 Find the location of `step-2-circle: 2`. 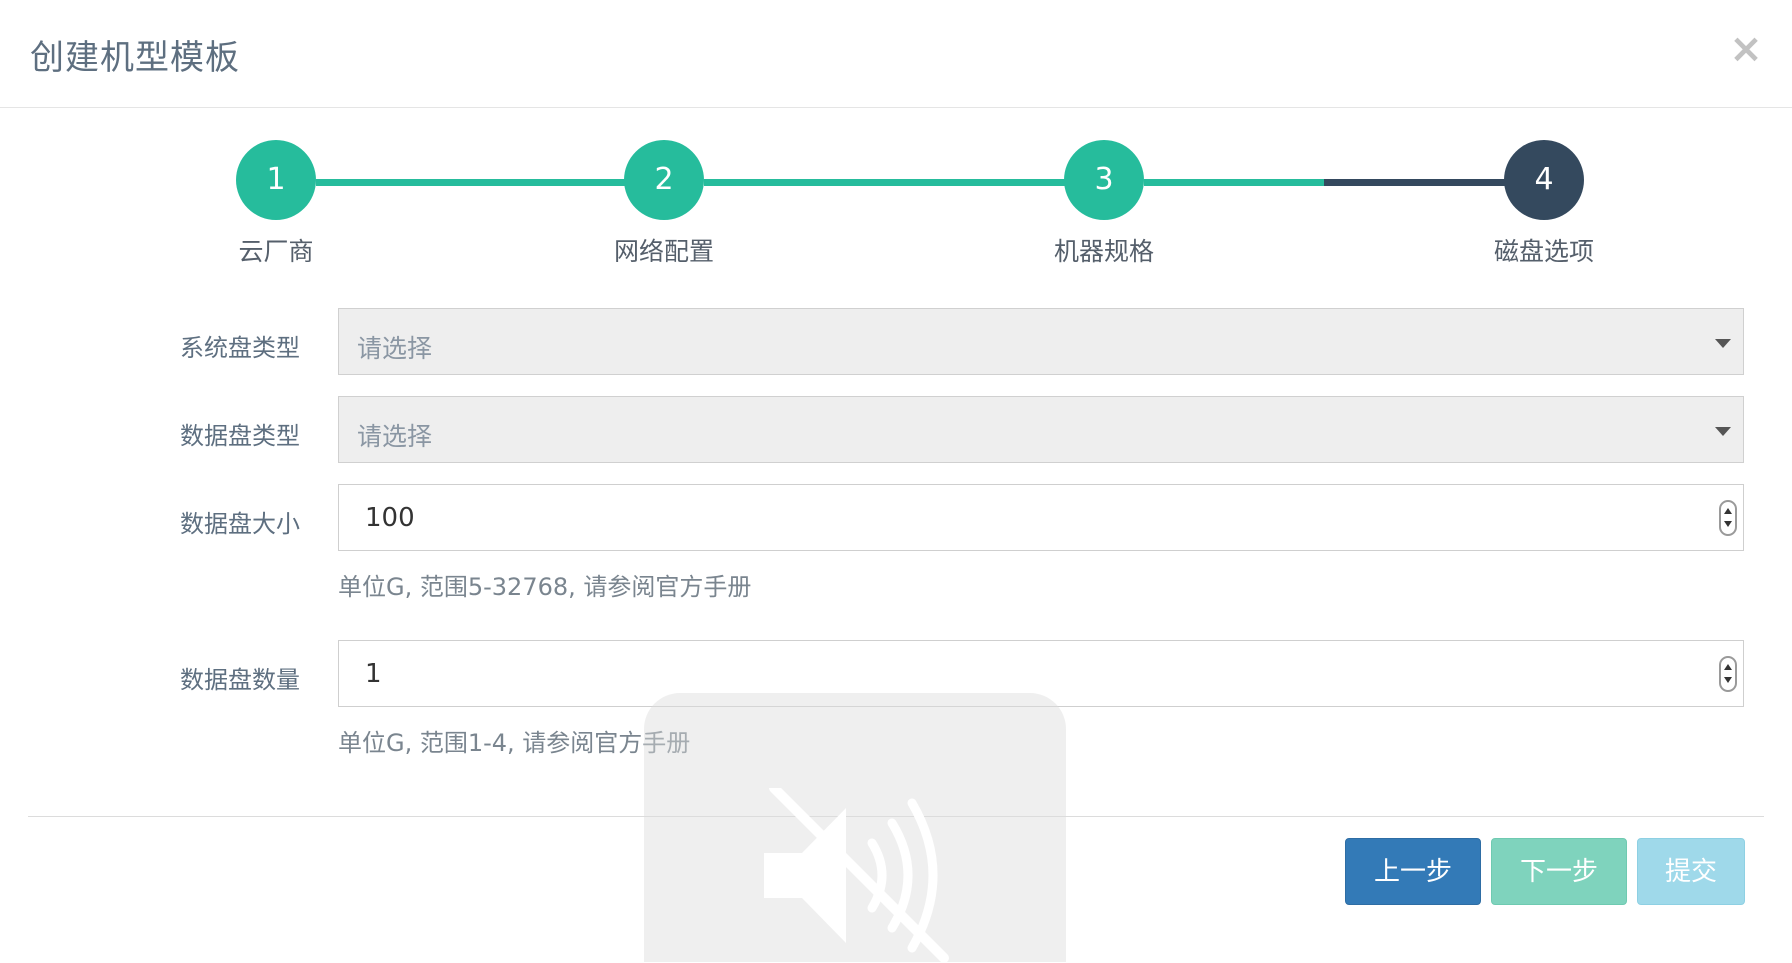

step-2-circle: 2 is located at coordinates (664, 180).